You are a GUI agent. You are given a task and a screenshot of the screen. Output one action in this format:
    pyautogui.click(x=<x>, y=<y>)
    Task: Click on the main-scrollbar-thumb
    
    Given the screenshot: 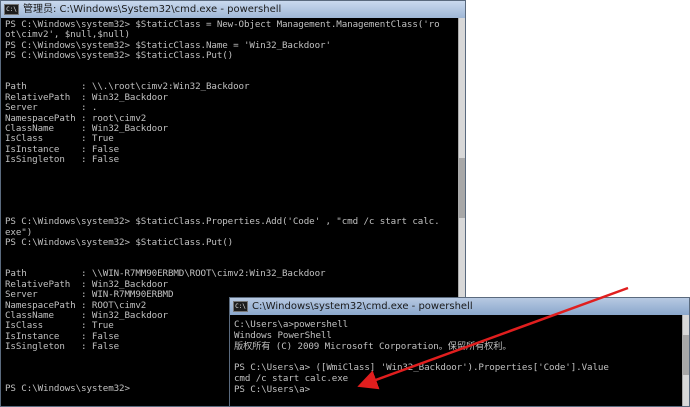 What is the action you would take?
    pyautogui.click(x=462, y=188)
    